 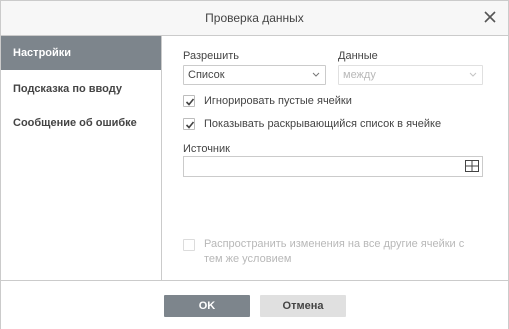 I want to click on dialog-footer: OK Отмена, so click(x=254, y=304).